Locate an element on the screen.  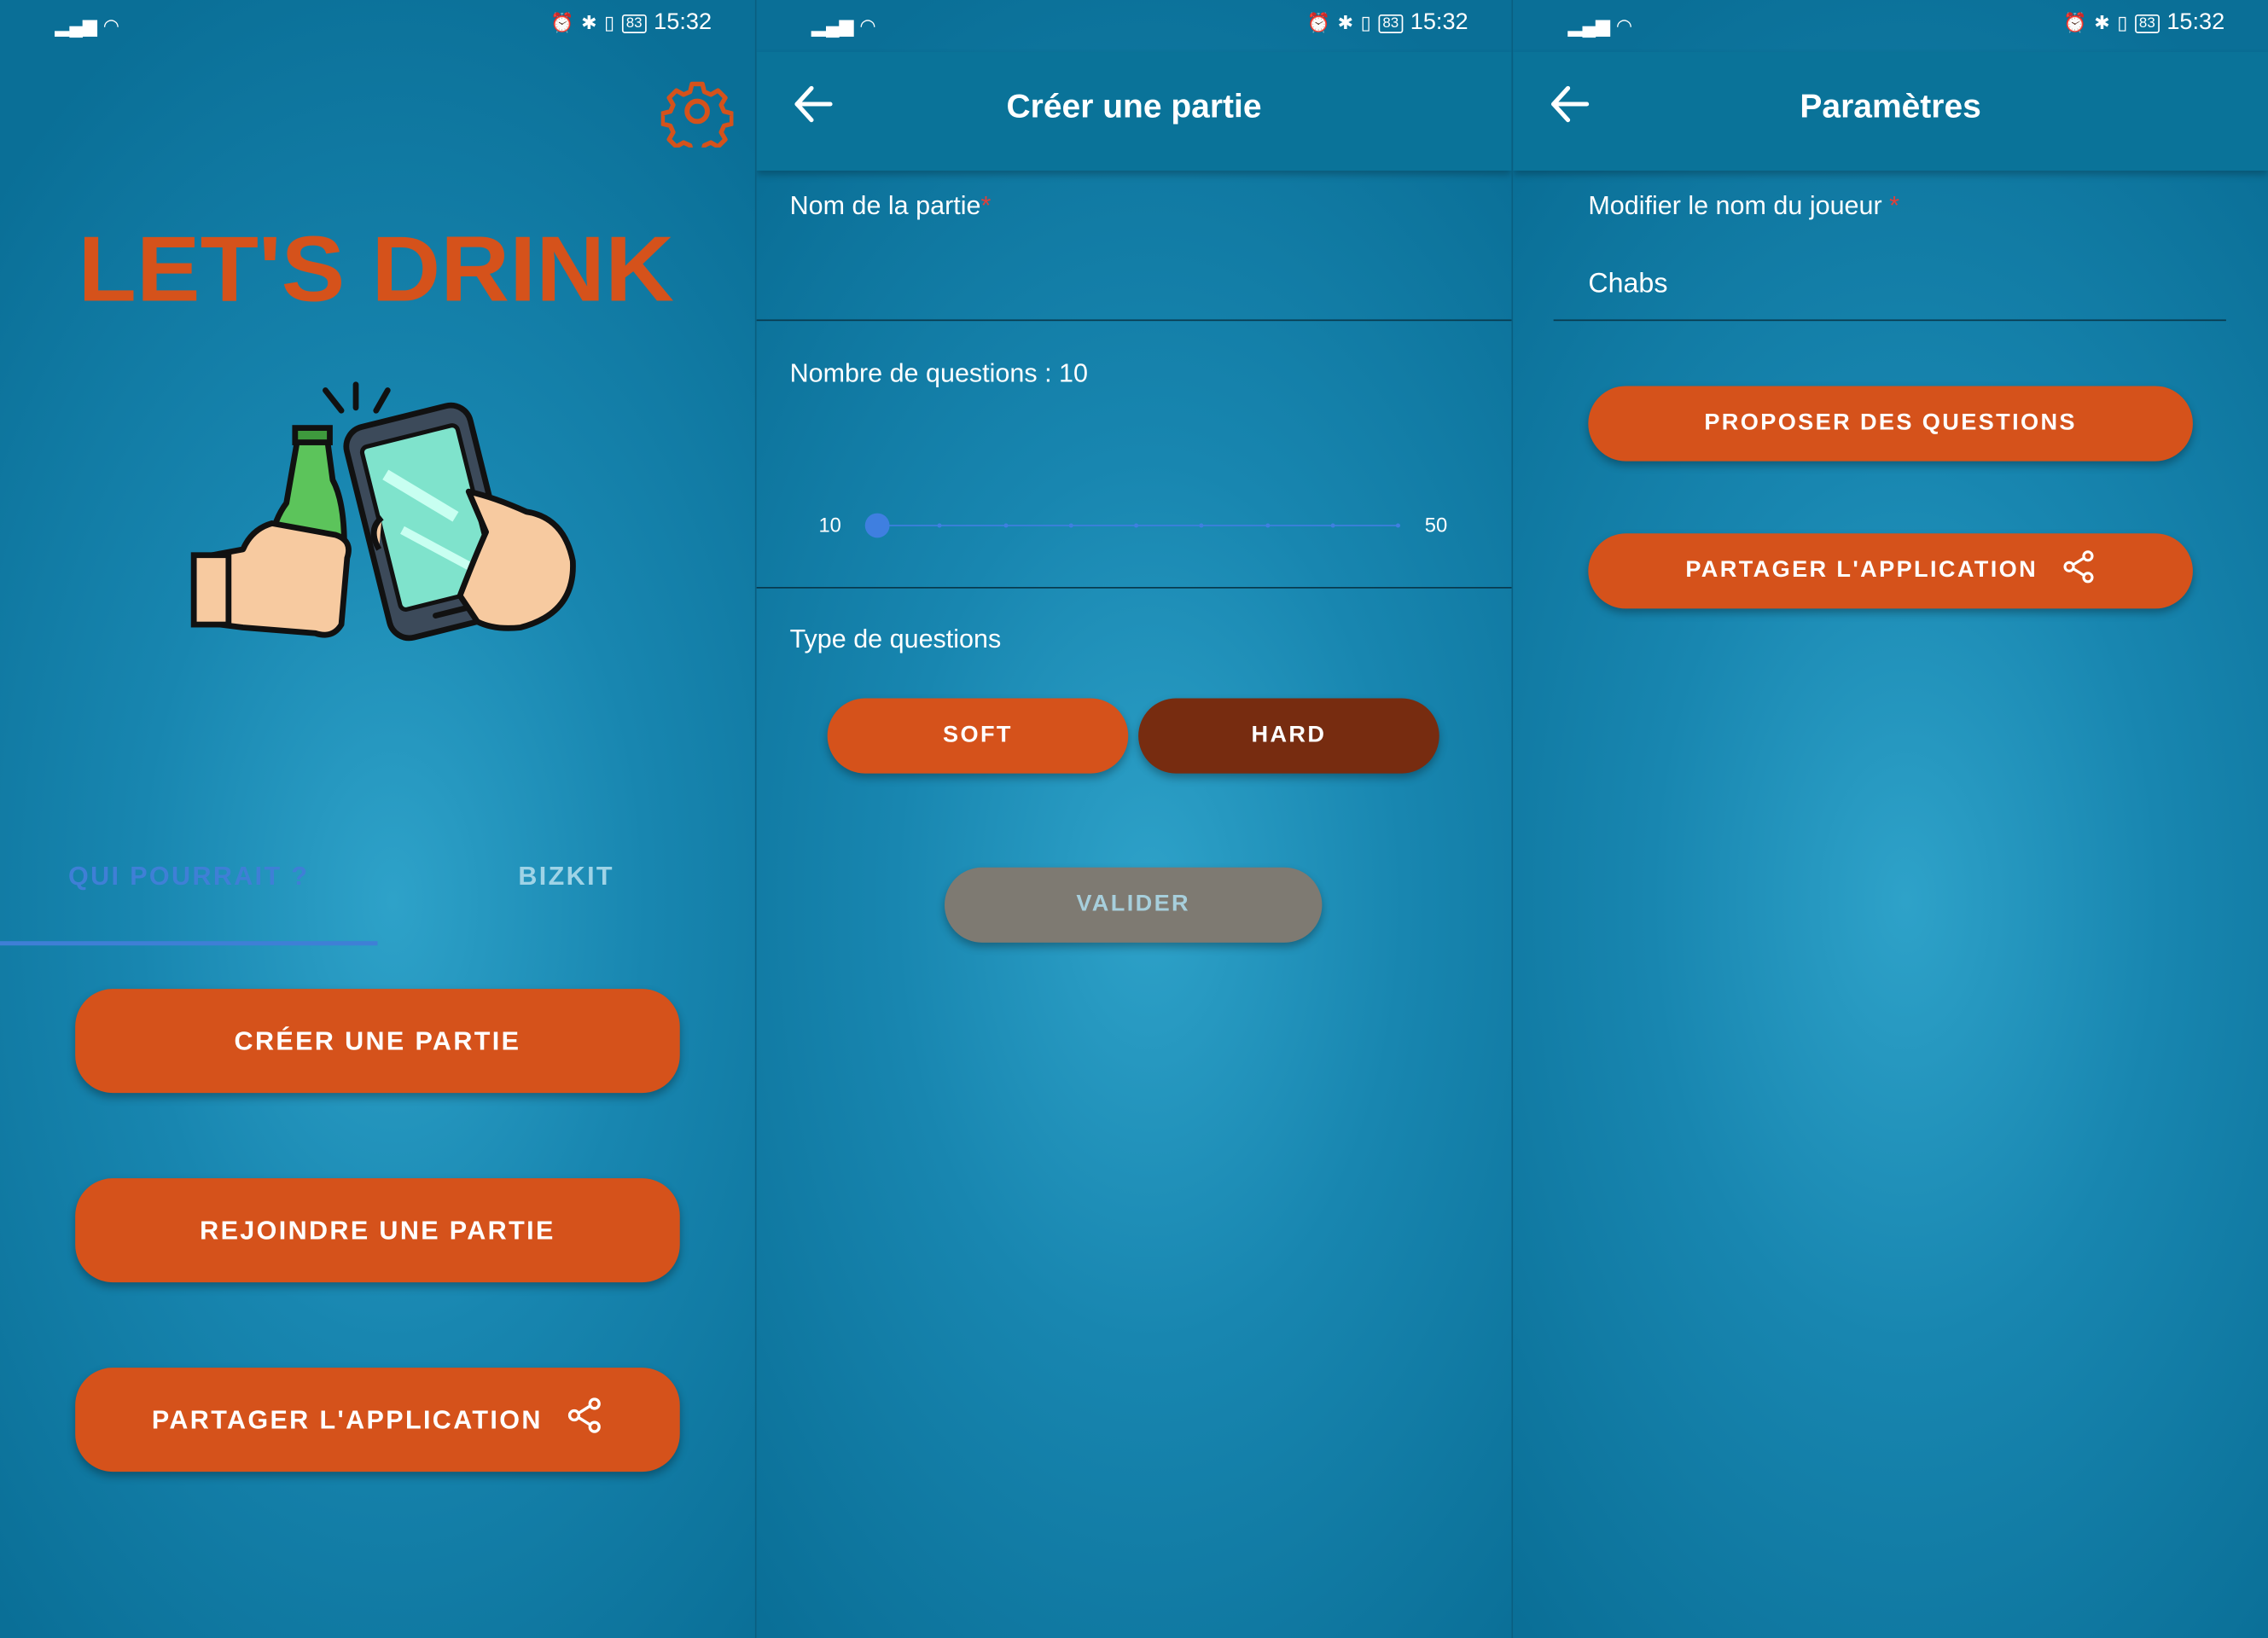
player-name-underline is located at coordinates (1889, 321).